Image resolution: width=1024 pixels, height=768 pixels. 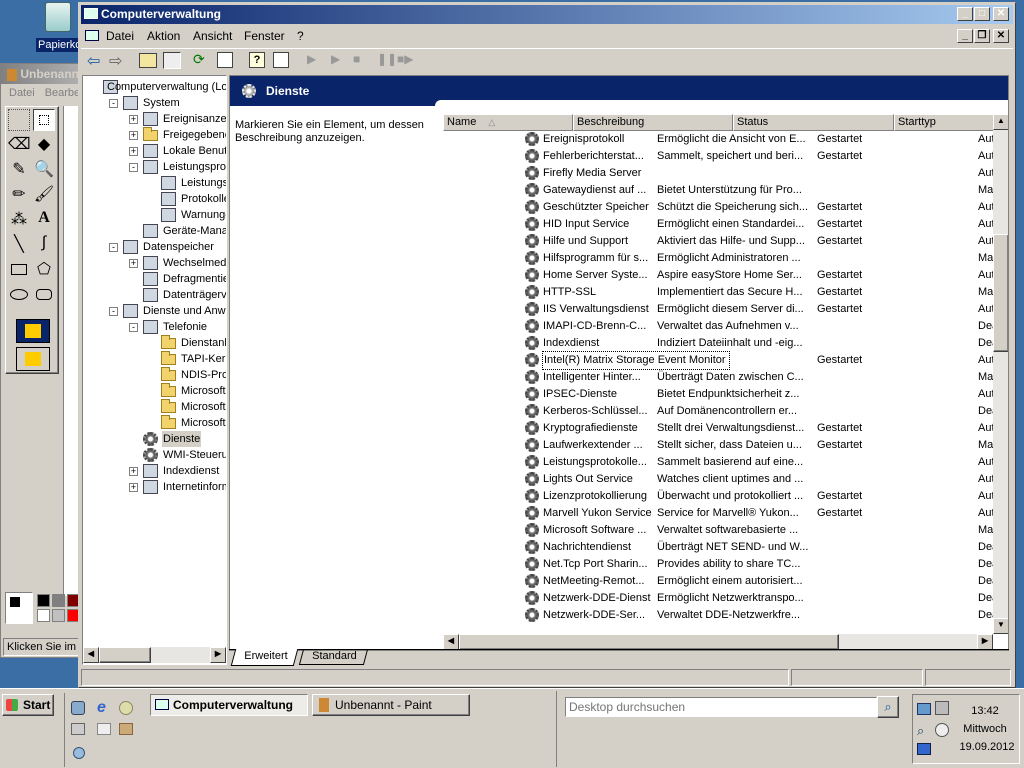 I want to click on airbrush-icon: ⁂, so click(x=19, y=220).